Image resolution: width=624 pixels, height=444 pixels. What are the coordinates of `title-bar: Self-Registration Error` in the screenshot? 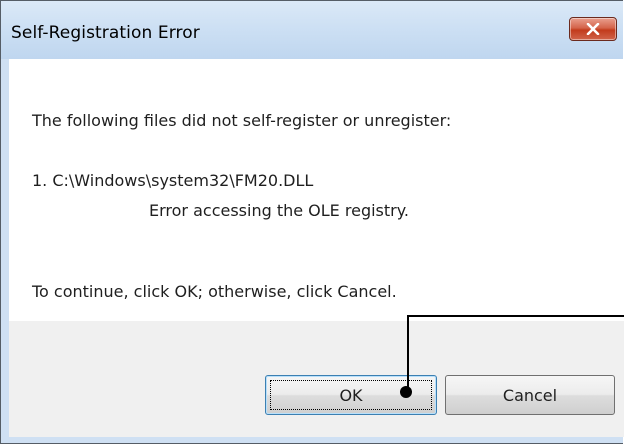 It's located at (312, 30).